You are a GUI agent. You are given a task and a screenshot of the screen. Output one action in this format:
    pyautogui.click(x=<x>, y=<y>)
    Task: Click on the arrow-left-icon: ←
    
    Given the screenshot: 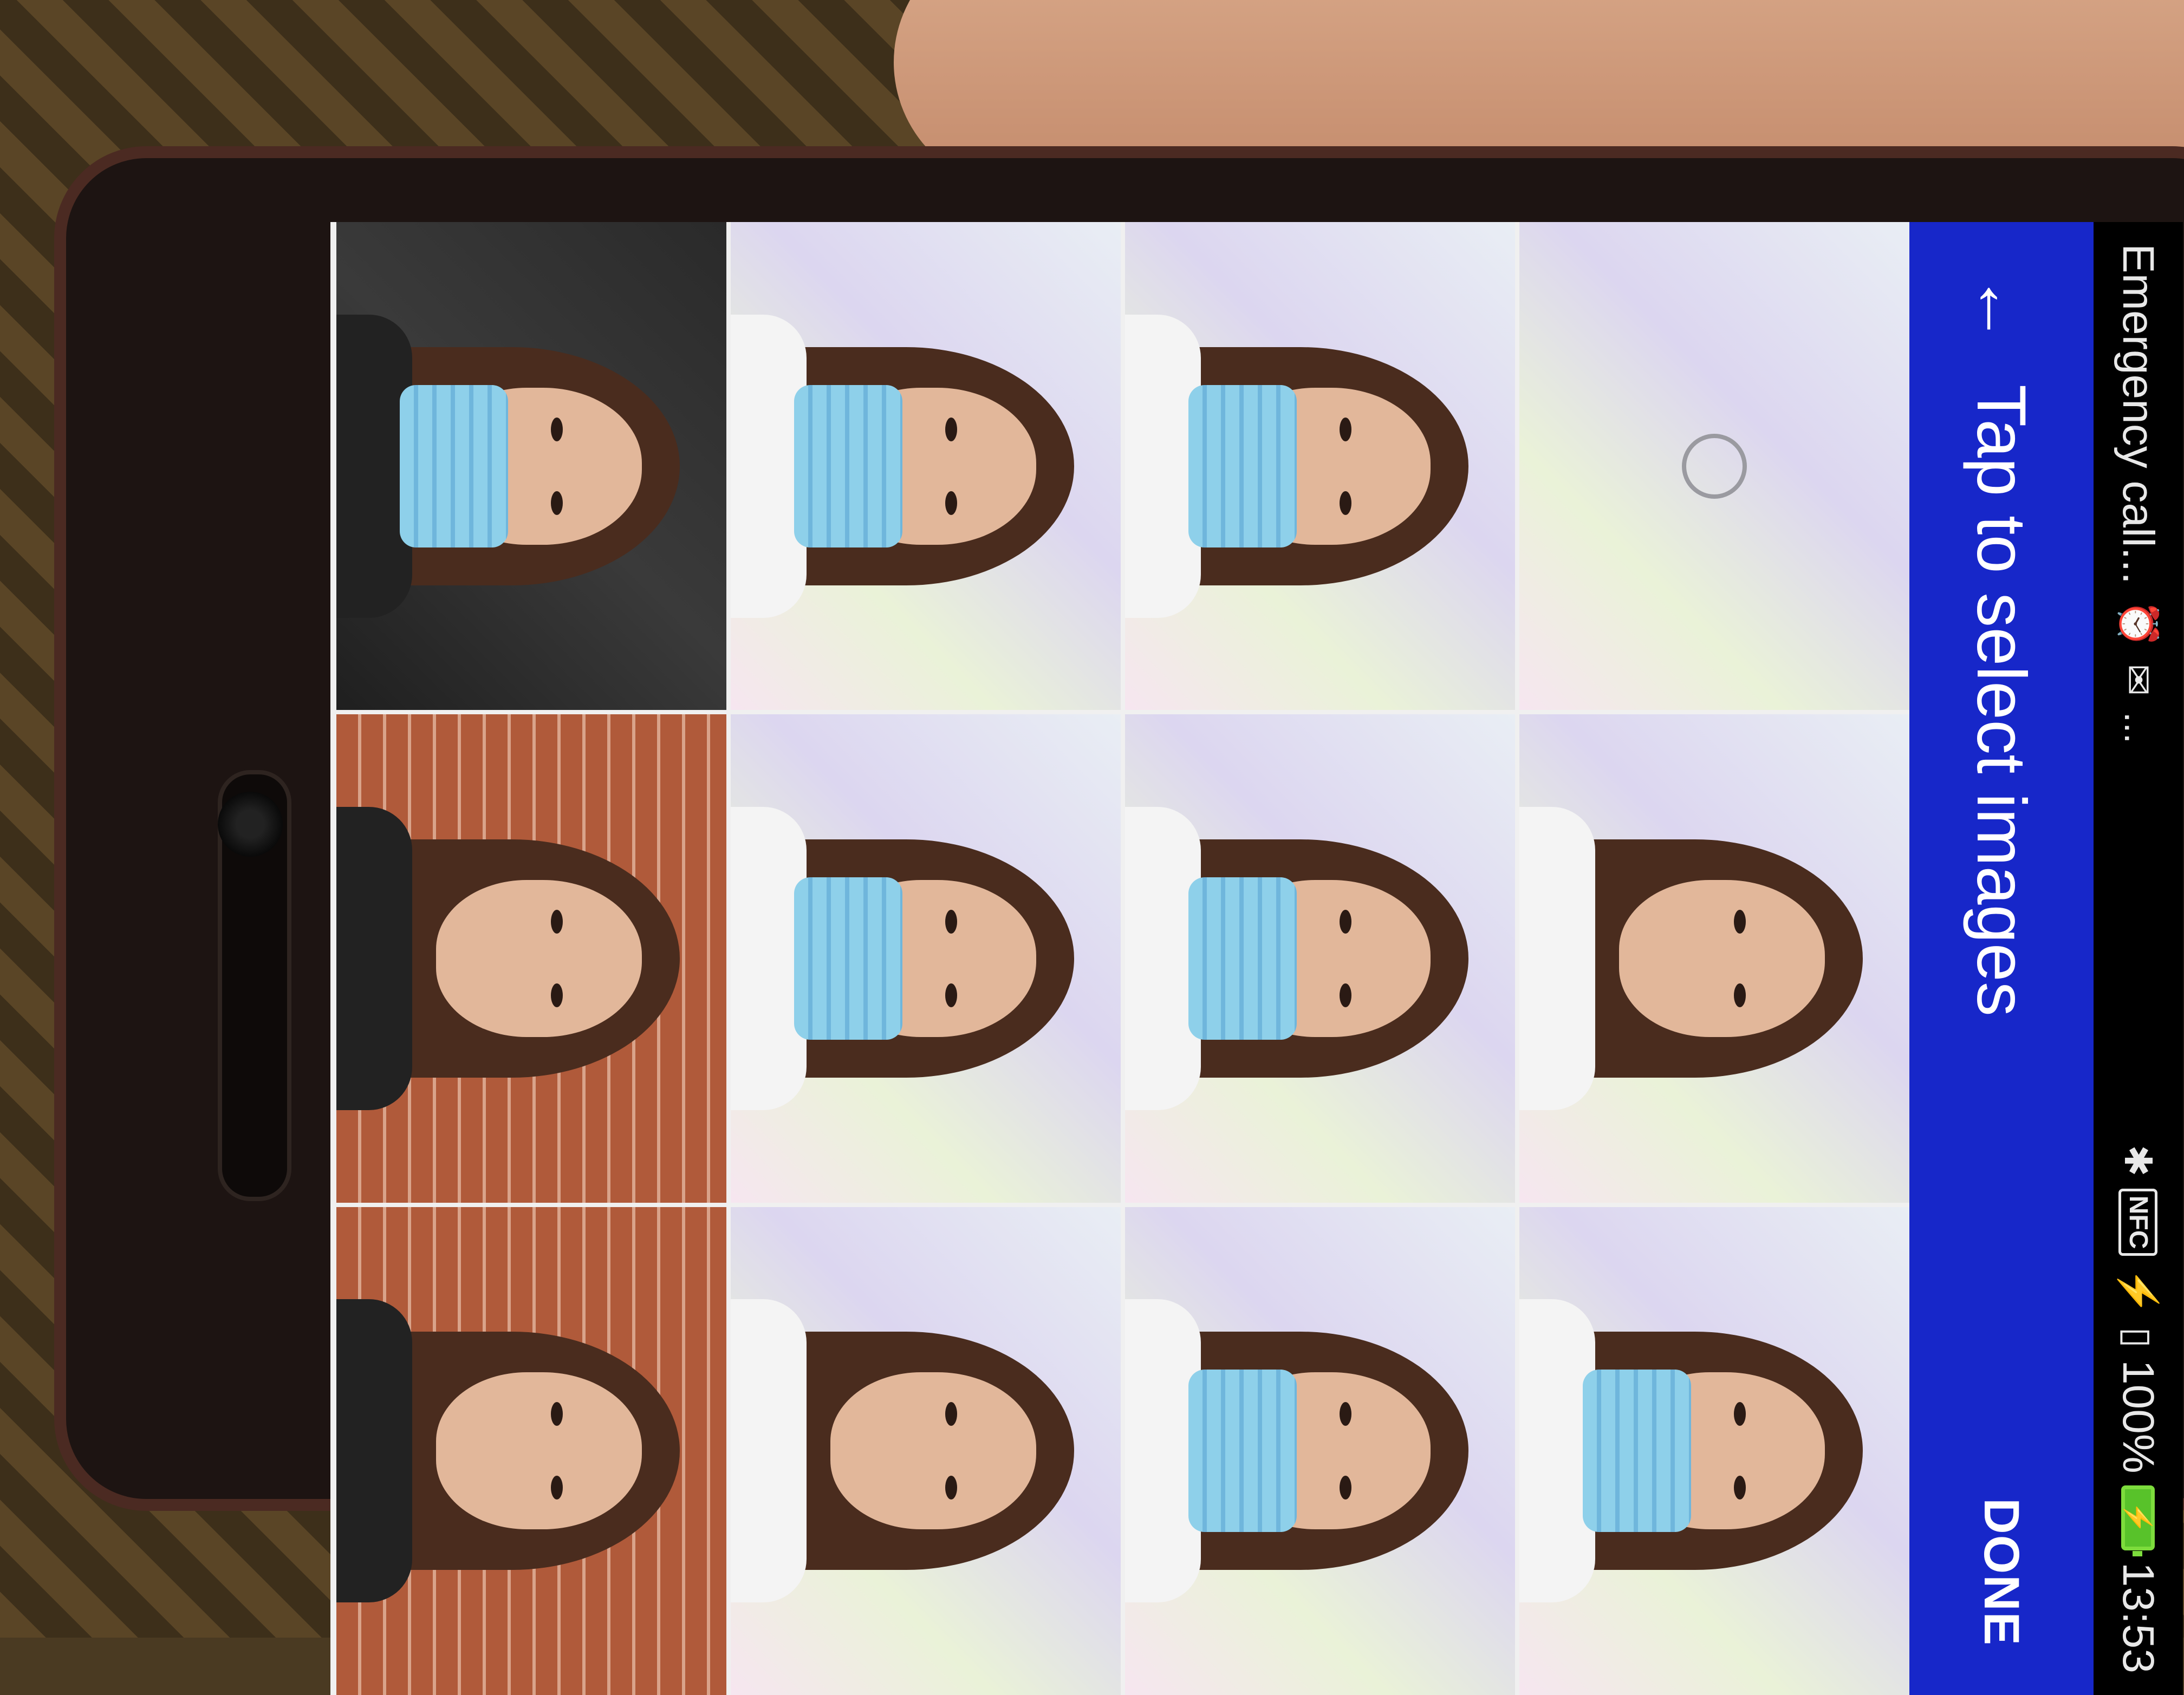 What is the action you would take?
    pyautogui.click(x=2001, y=308)
    